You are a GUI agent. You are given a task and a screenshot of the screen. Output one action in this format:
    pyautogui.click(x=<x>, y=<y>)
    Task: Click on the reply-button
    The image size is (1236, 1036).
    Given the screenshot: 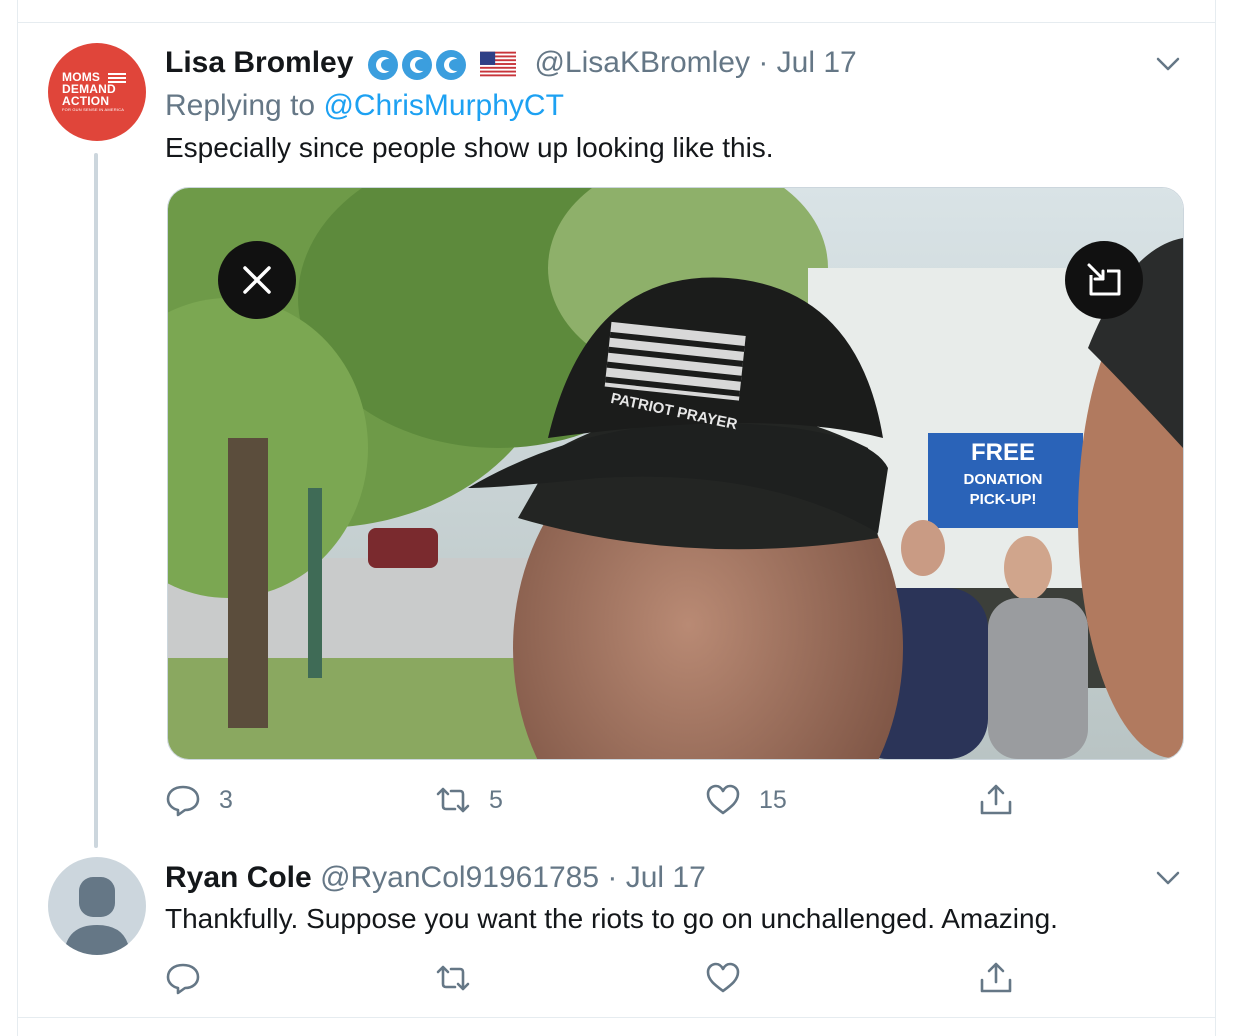 What is the action you would take?
    pyautogui.click(x=183, y=978)
    